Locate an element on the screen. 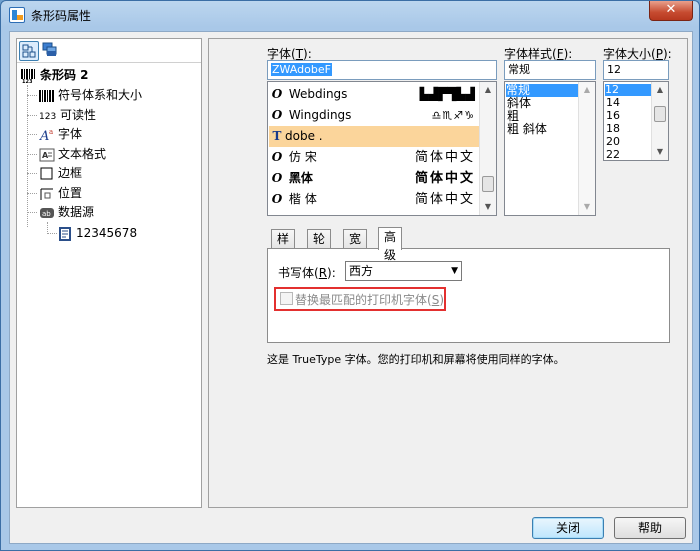 The height and width of the screenshot is (551, 700). barcode-icon: 123 is located at coordinates (29, 75).